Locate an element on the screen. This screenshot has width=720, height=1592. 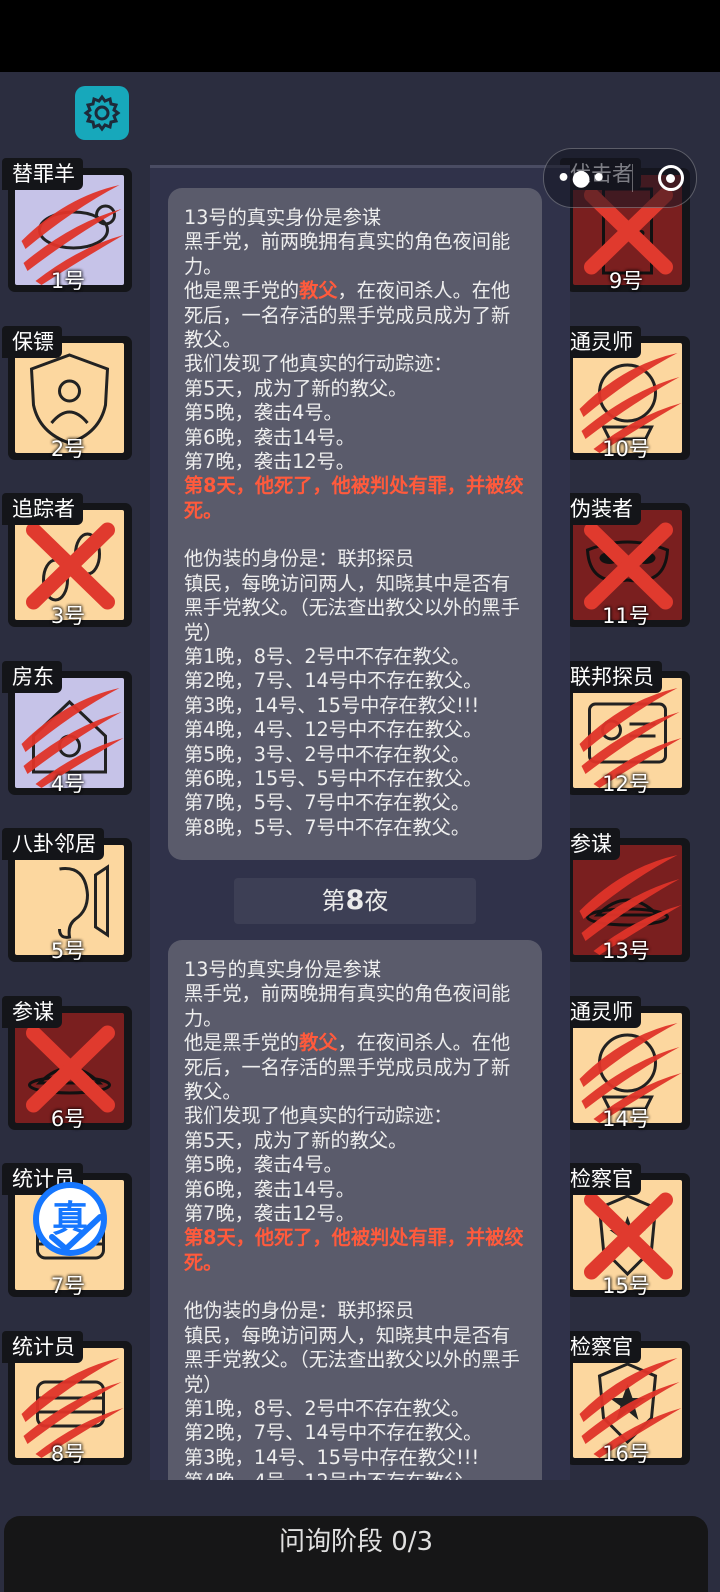
capsule-divider is located at coordinates (632, 178).